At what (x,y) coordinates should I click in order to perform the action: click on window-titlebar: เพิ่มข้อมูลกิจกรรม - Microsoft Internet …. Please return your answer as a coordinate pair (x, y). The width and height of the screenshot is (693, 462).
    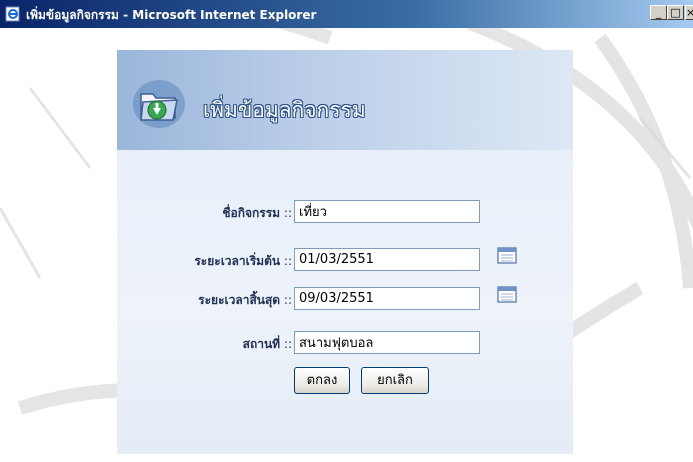
    Looking at the image, I should click on (346, 14).